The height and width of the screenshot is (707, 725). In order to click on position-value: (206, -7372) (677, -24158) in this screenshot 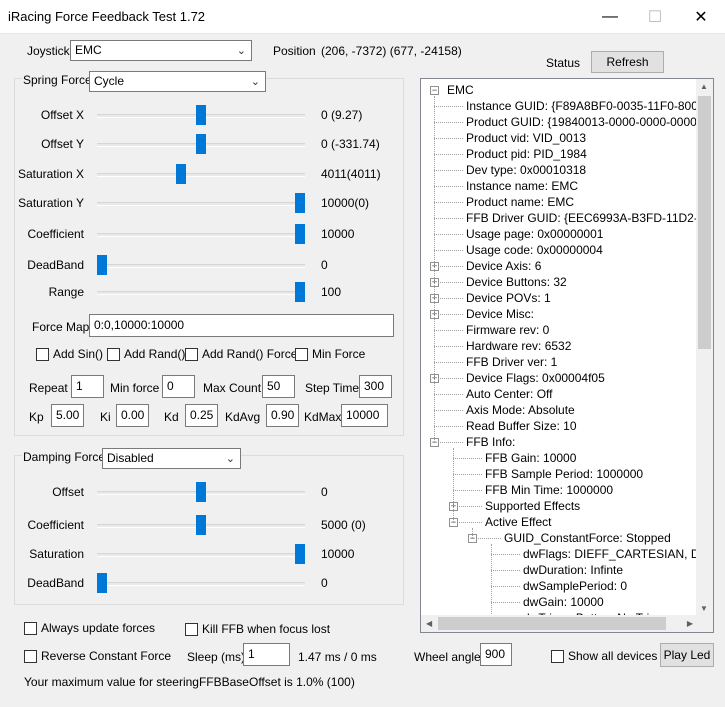, I will do `click(391, 51)`.